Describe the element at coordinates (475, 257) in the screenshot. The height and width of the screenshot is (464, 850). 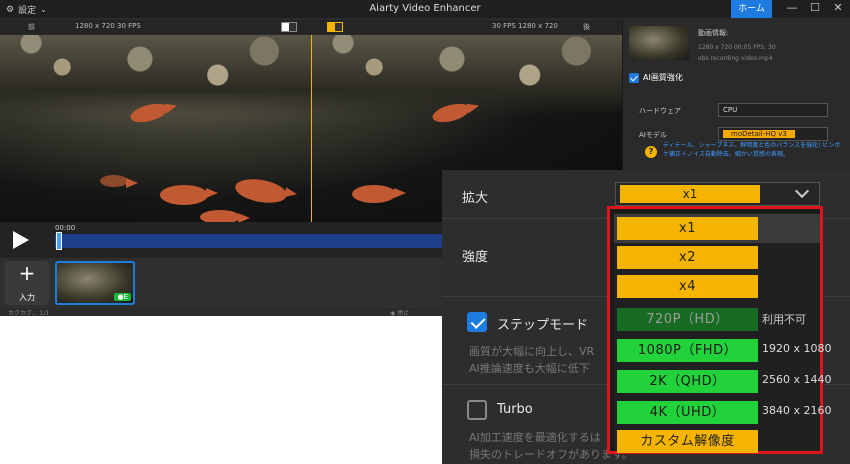
I see `strength-label: 強度` at that location.